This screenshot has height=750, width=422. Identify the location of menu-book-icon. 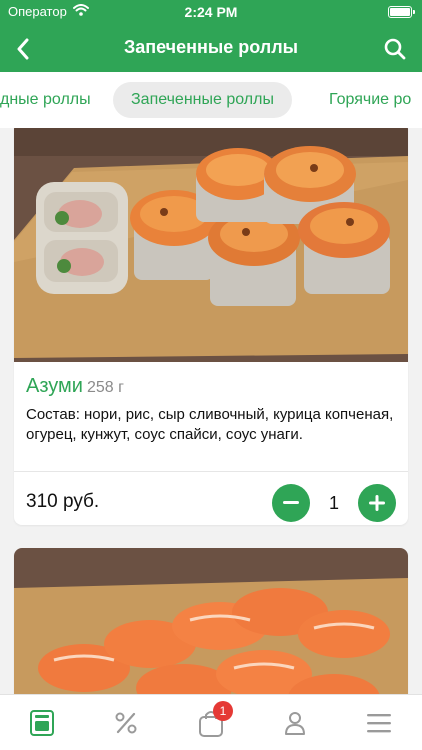
(42, 723).